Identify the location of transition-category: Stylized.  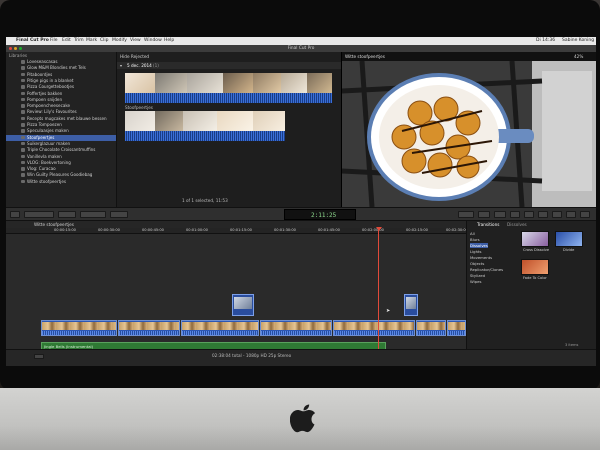
(477, 275).